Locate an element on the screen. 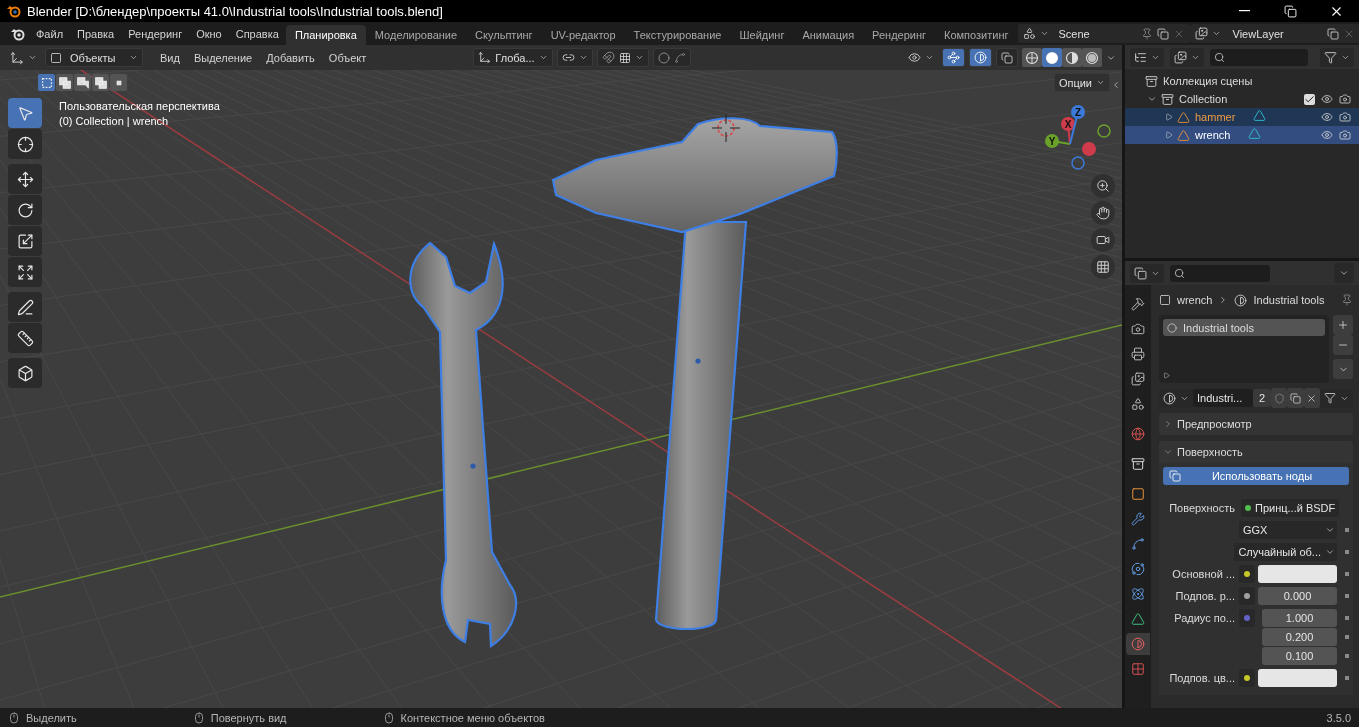  view-name: Пользовательская перспектива is located at coordinates (139, 106).